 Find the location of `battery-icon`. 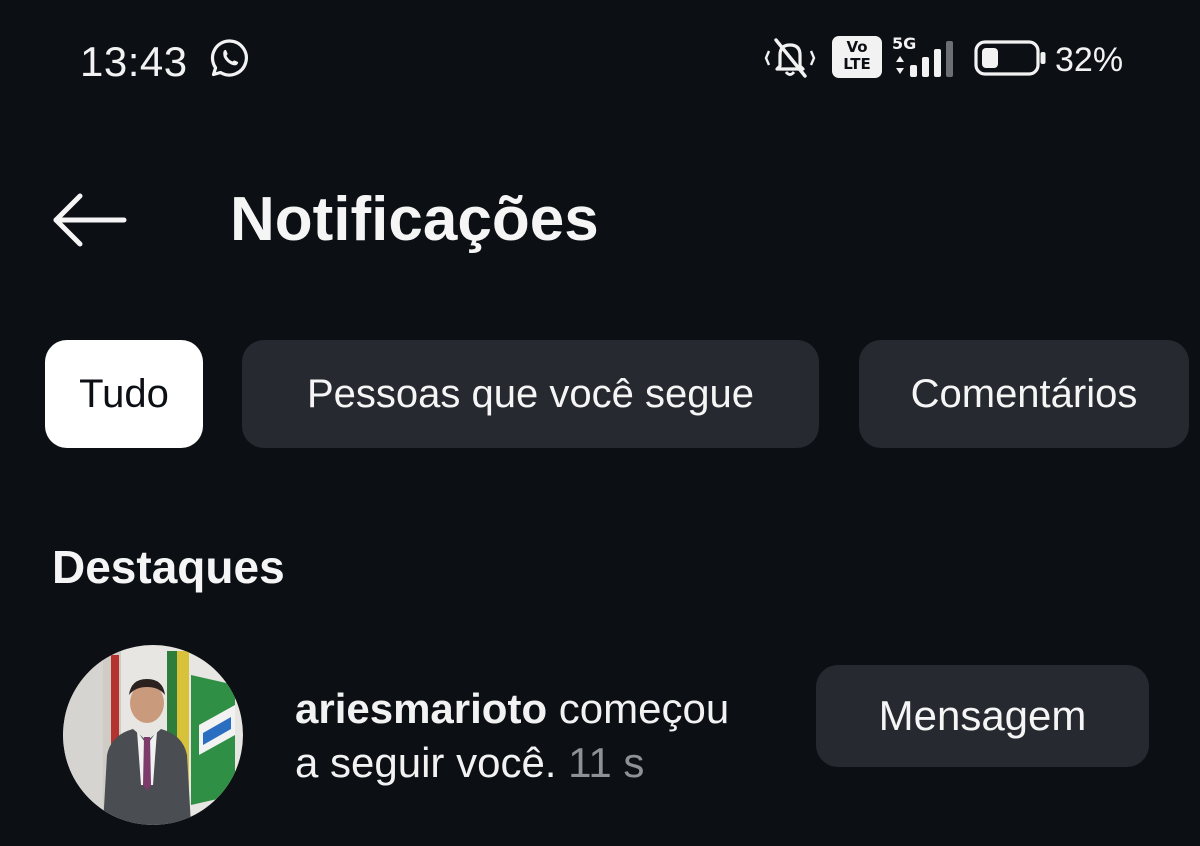

battery-icon is located at coordinates (1010, 58).